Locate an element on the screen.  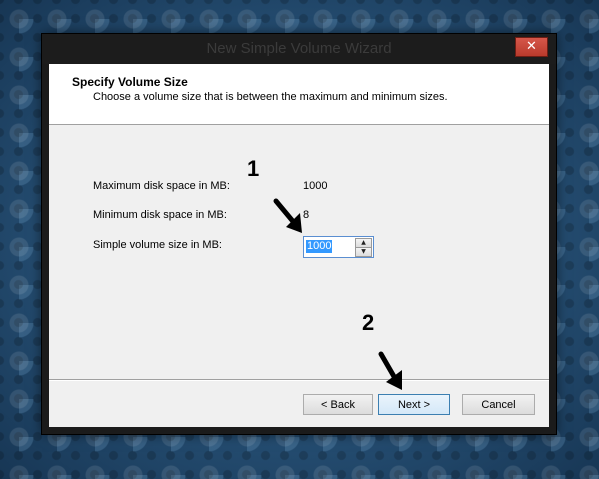
spin-down-button: ▼ is located at coordinates (363, 252).